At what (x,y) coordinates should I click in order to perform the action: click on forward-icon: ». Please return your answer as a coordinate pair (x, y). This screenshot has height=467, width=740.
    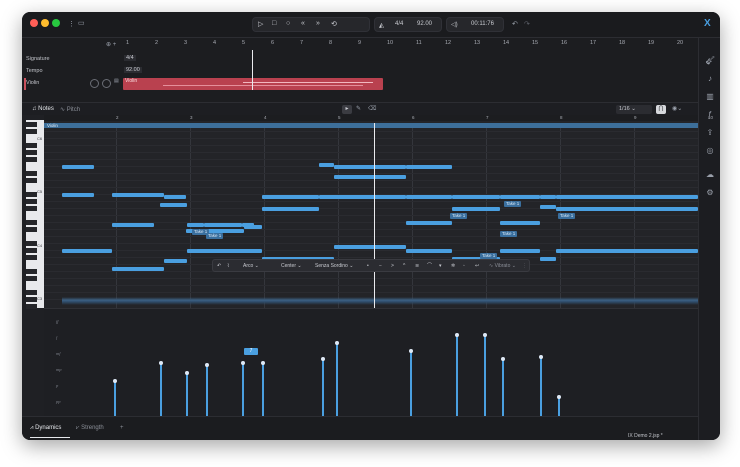
    Looking at the image, I should click on (318, 23).